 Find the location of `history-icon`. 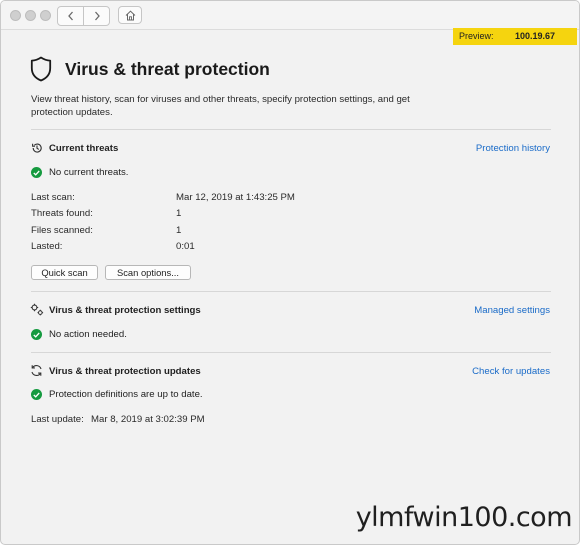

history-icon is located at coordinates (37, 148).